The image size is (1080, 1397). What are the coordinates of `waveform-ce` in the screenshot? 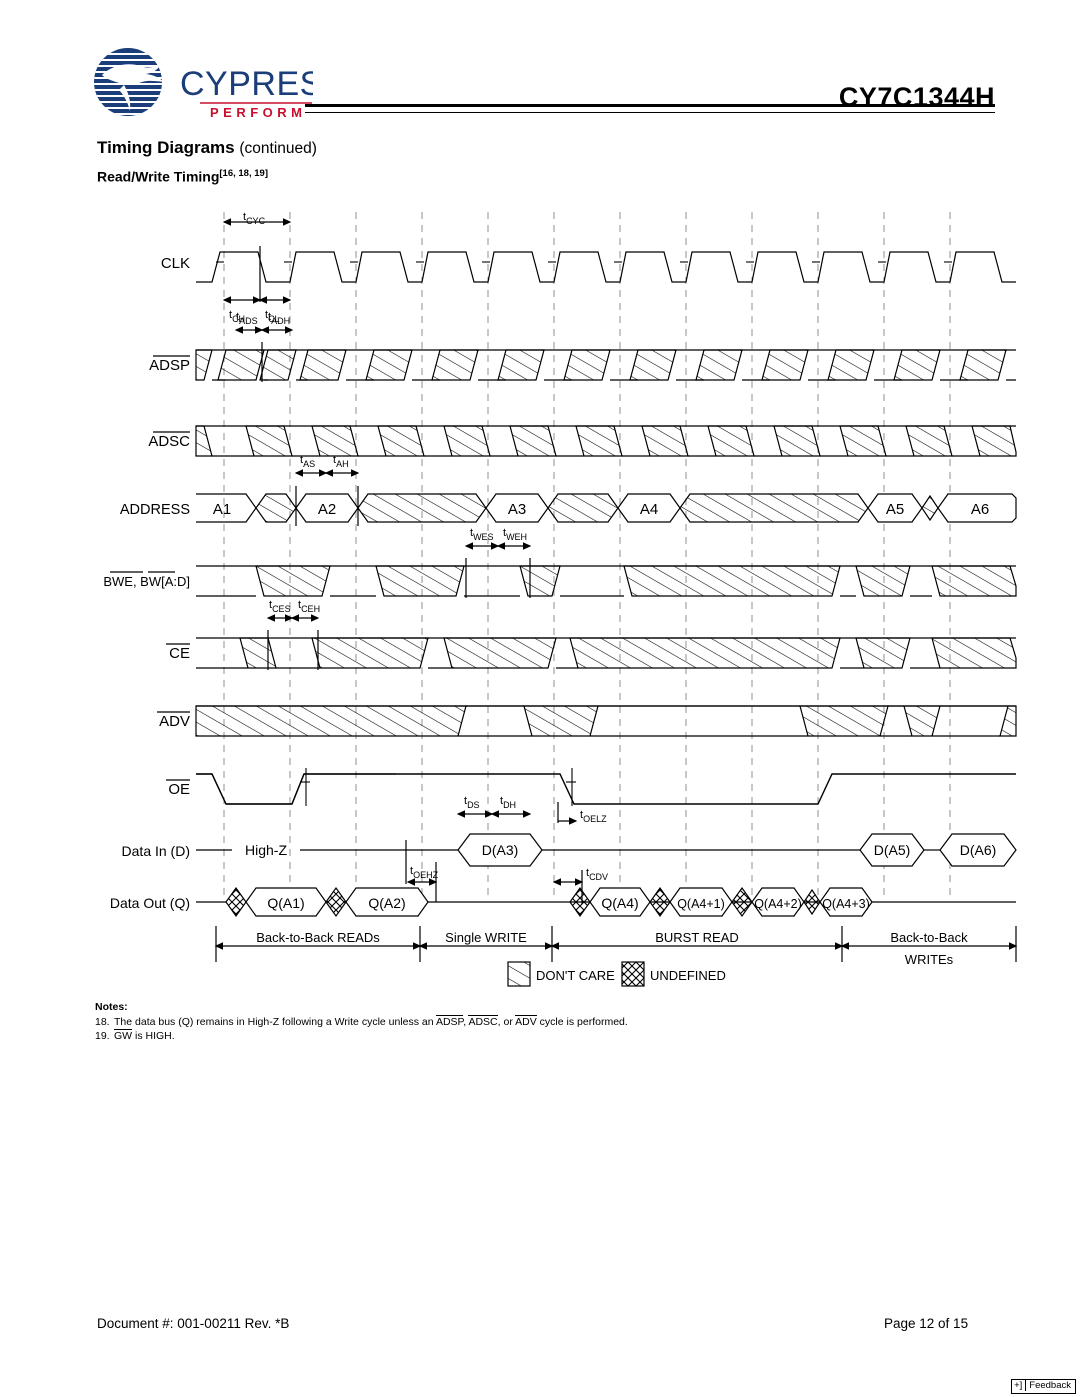 It's located at (606, 642).